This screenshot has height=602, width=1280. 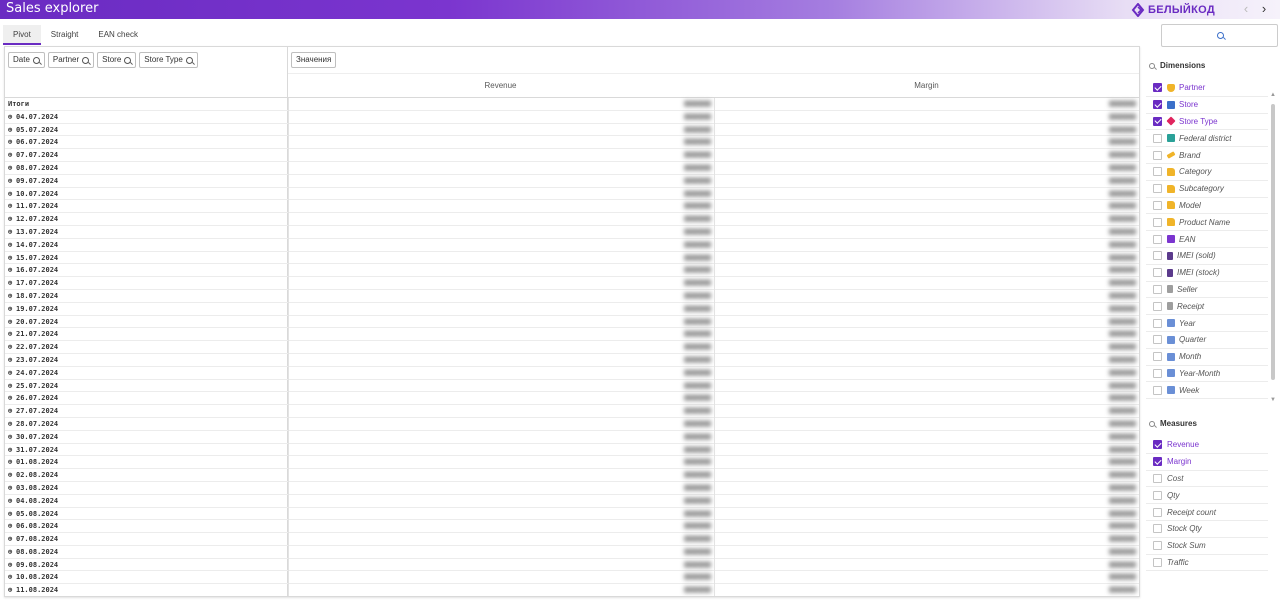 I want to click on field-item-qty: Qty, so click(x=1207, y=496).